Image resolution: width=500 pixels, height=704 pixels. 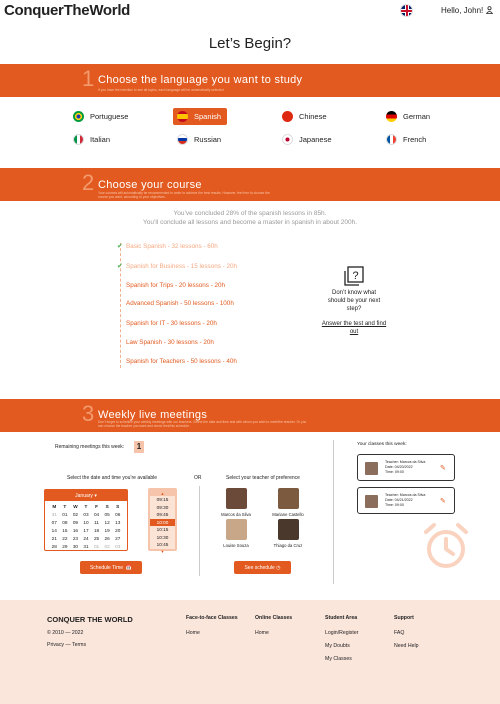 What do you see at coordinates (399, 633) in the screenshot?
I see `footer-link: FAQ` at bounding box center [399, 633].